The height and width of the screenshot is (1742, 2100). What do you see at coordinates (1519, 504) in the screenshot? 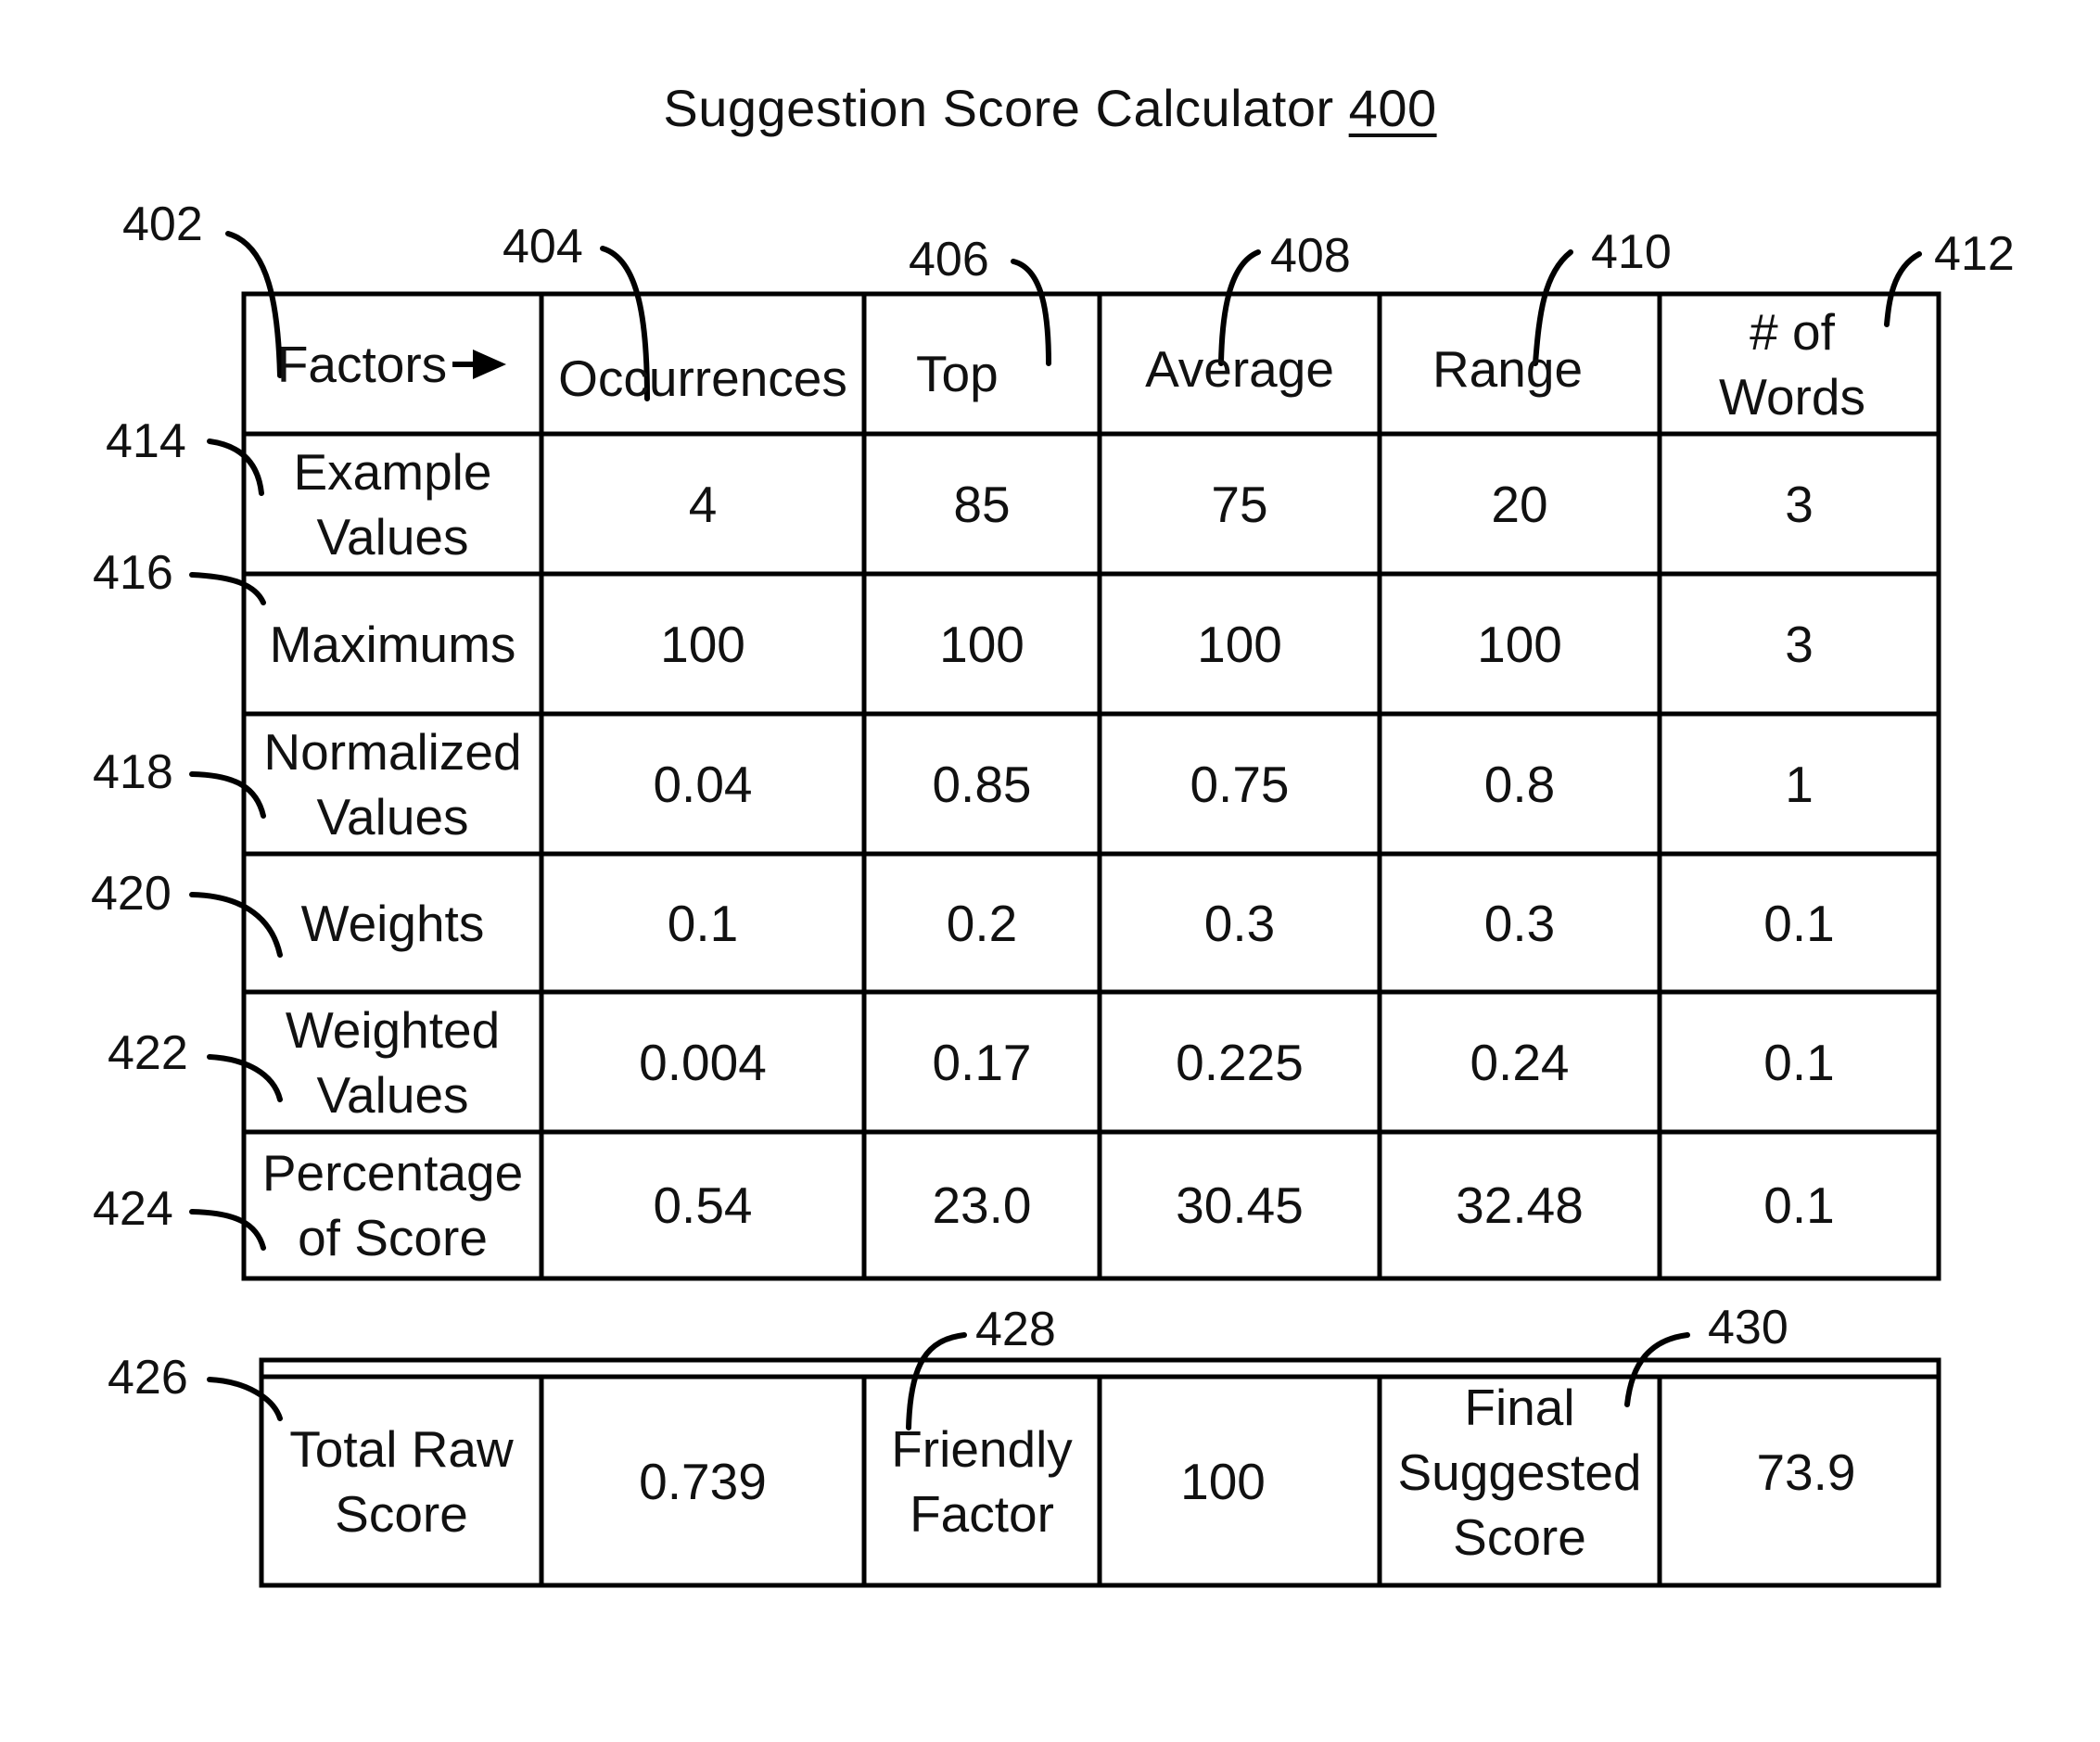
I see `cell-example-values-col4: 20` at bounding box center [1519, 504].